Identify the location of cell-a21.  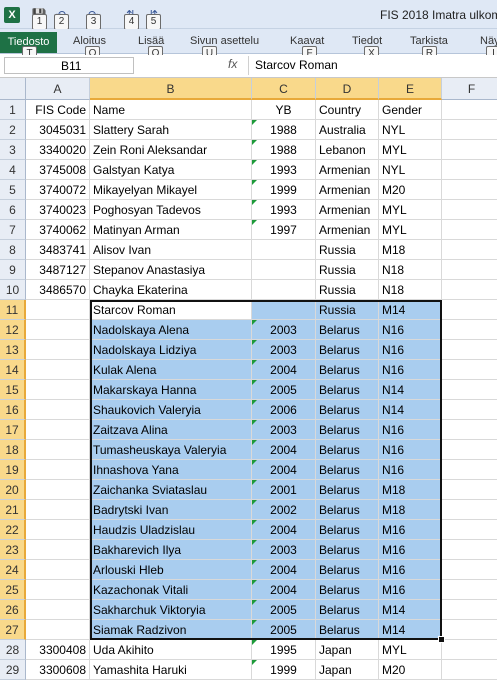
(58, 510).